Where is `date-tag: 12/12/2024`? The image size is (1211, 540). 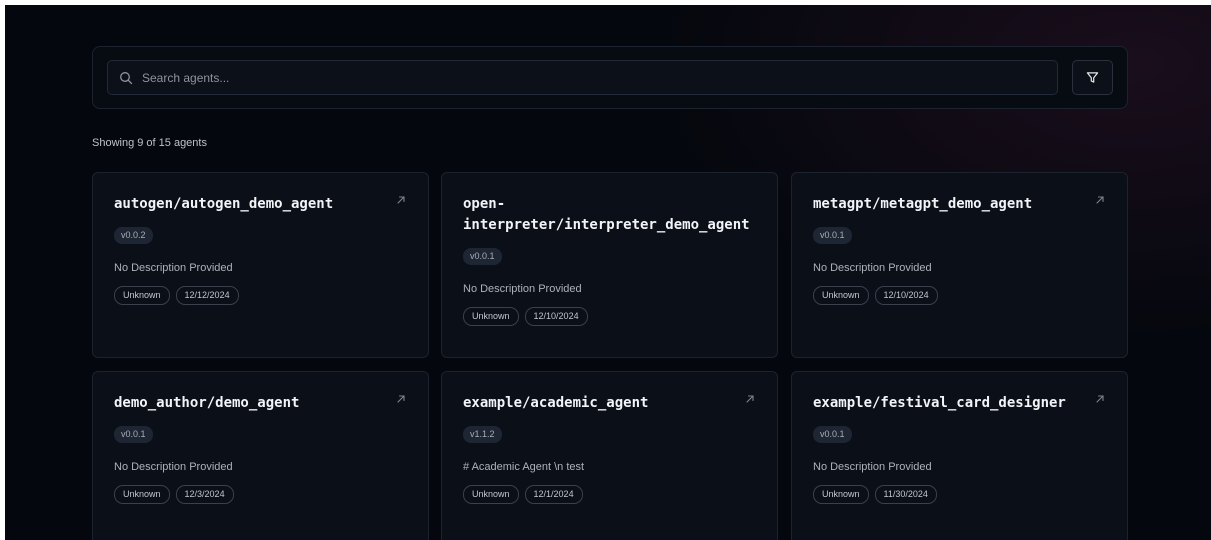 date-tag: 12/12/2024 is located at coordinates (207, 295).